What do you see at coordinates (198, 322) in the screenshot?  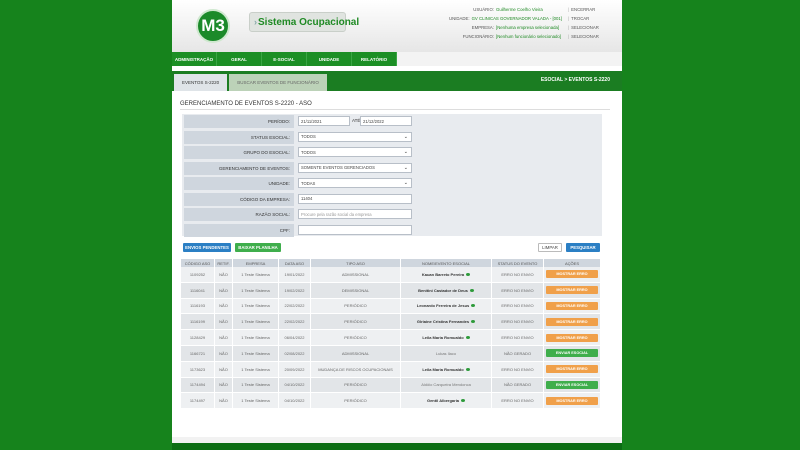 I see `cell-codigo: 1116199` at bounding box center [198, 322].